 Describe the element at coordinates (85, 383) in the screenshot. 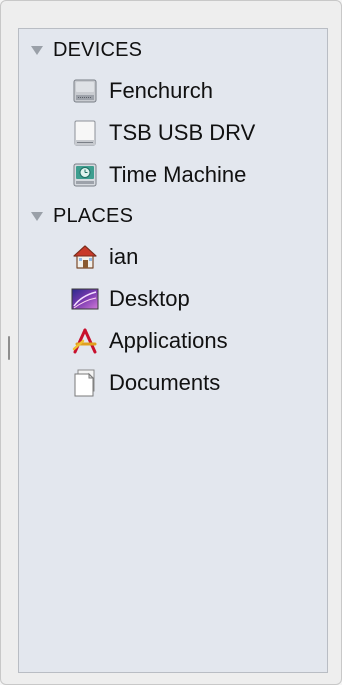

I see `documents-icon` at that location.